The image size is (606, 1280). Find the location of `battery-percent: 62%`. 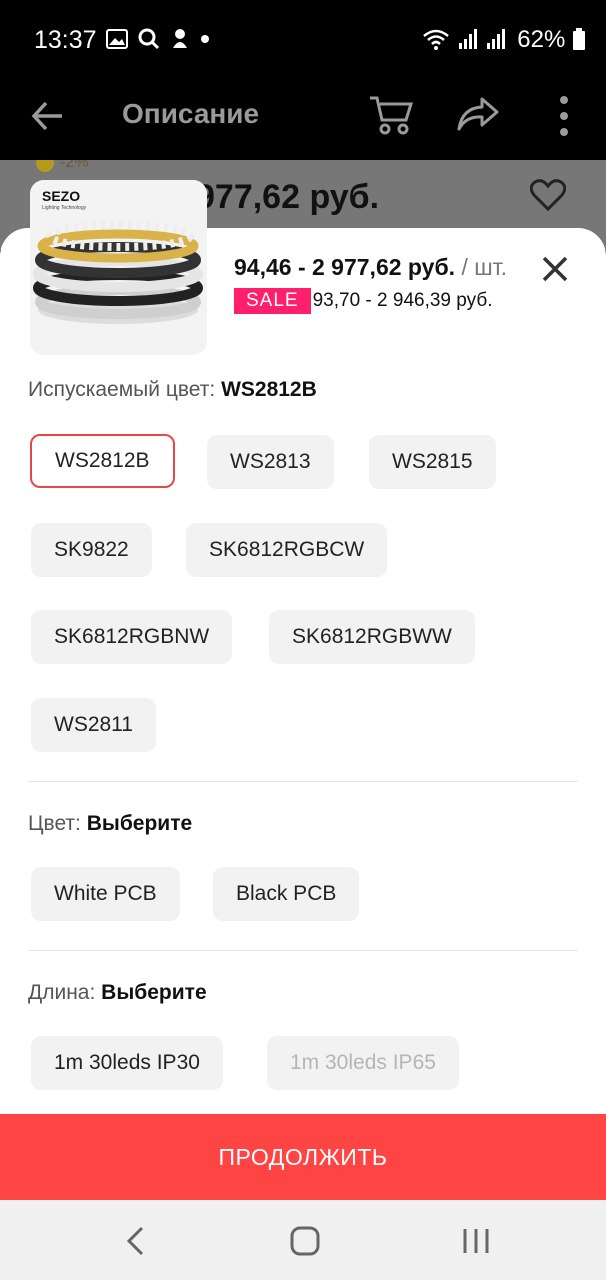

battery-percent: 62% is located at coordinates (541, 39).